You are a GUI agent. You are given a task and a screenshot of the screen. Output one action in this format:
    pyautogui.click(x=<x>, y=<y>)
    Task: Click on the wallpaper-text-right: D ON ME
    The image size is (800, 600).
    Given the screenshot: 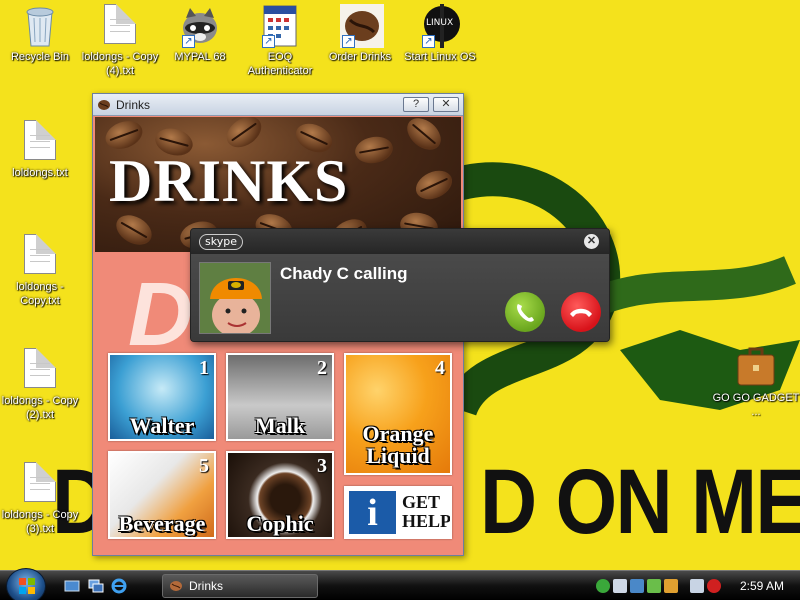 What is the action you would take?
    pyautogui.click(x=640, y=502)
    